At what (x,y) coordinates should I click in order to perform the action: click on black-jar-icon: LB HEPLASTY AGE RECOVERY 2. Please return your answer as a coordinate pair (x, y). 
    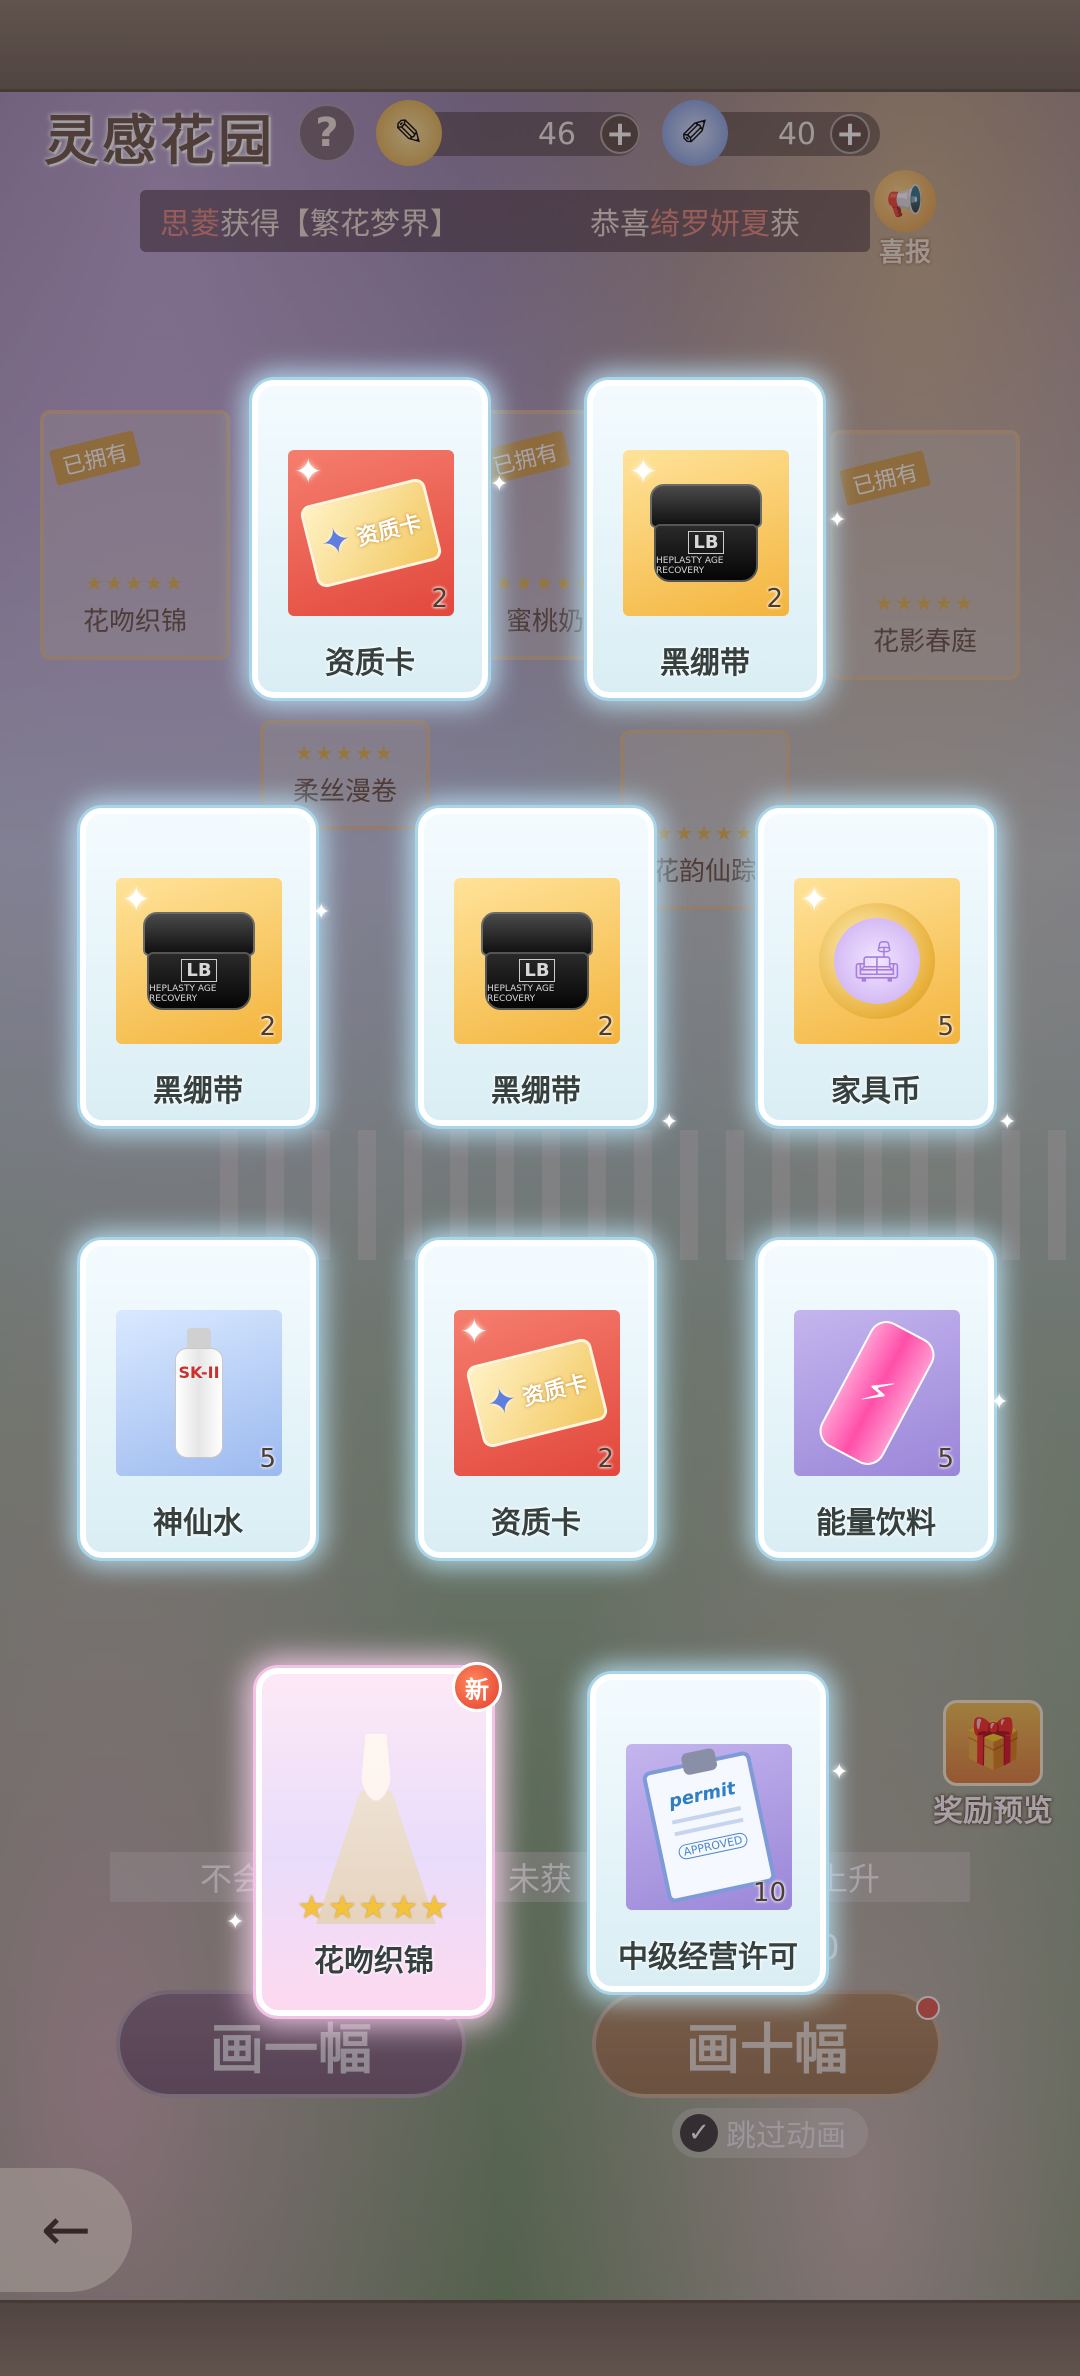
    Looking at the image, I should click on (537, 961).